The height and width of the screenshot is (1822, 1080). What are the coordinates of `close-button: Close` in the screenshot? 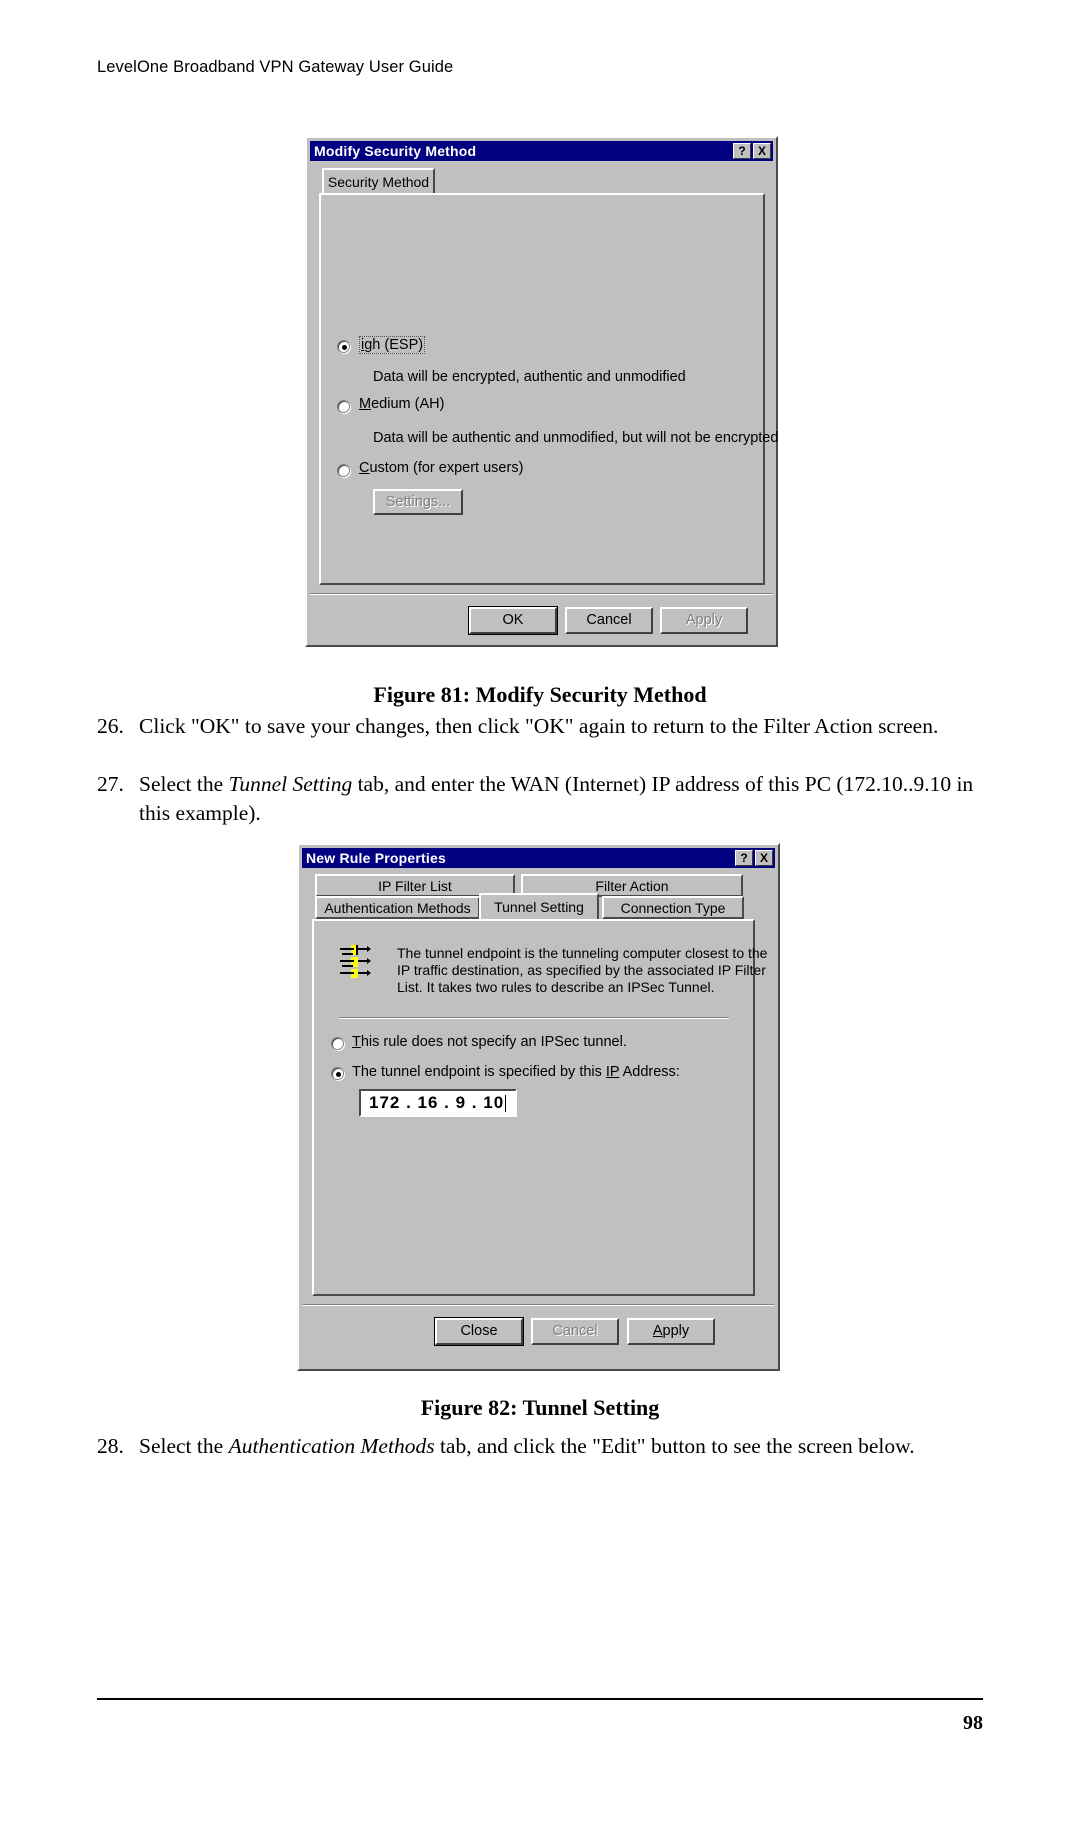 It's located at (479, 1331).